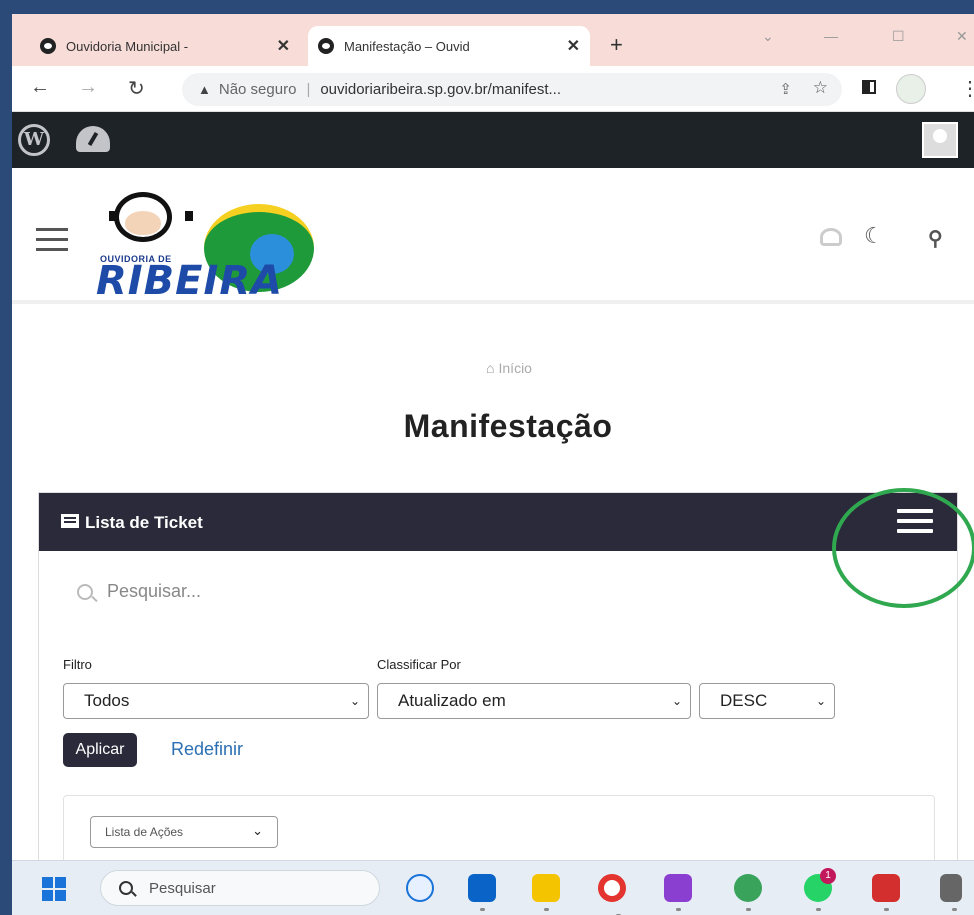 Image resolution: width=974 pixels, height=915 pixels. Describe the element at coordinates (482, 892) in the screenshot. I see `outlook-icon` at that location.